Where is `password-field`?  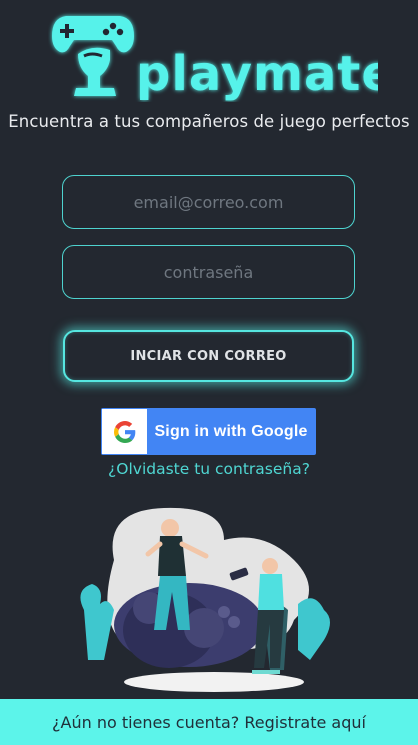
password-field is located at coordinates (208, 272).